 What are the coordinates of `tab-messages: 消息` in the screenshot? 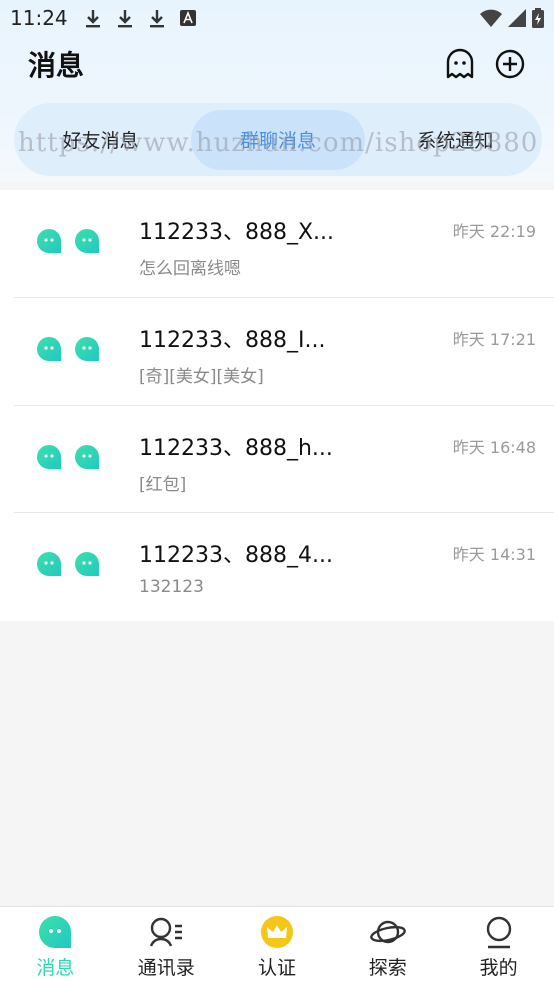 It's located at (55, 945).